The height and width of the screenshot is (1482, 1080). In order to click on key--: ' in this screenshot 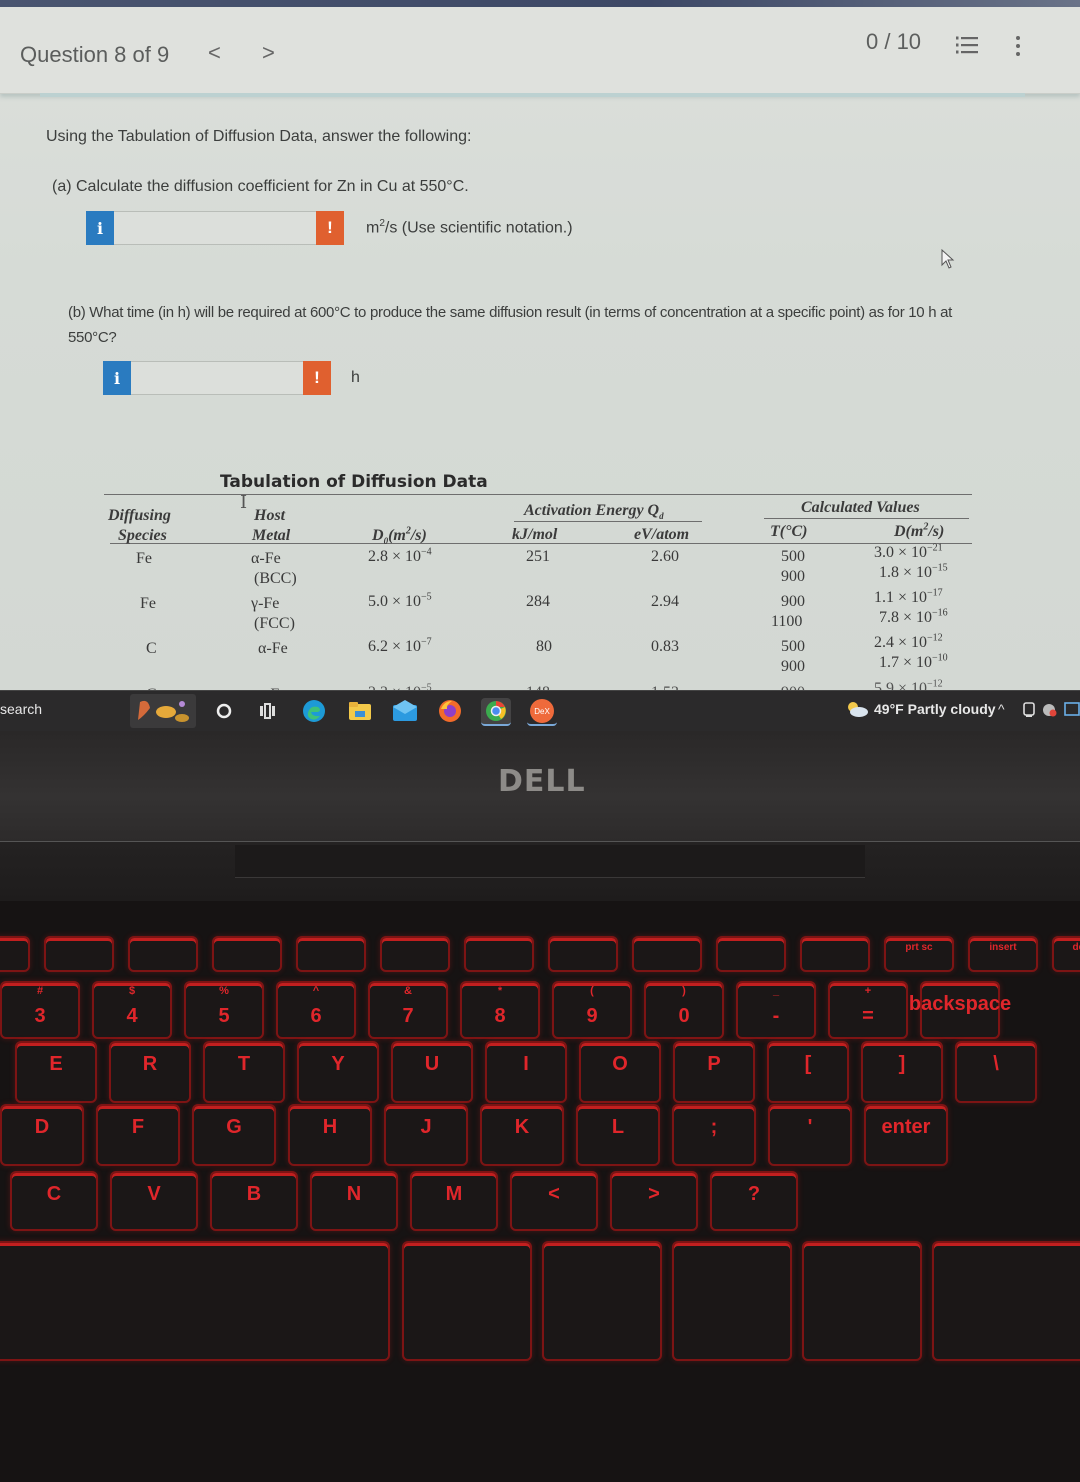, I will do `click(810, 1135)`.